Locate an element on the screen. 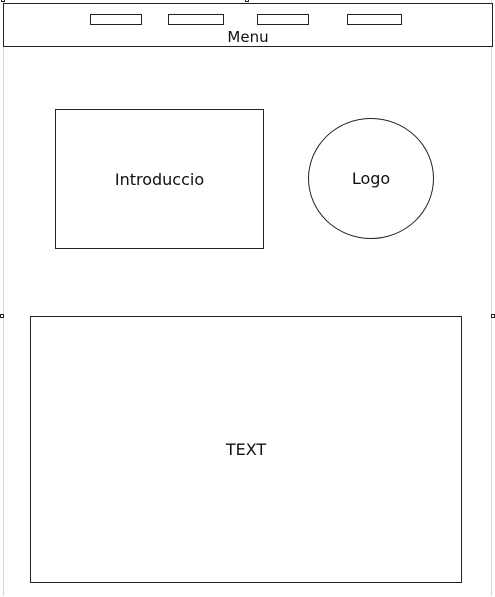  introduction-label: Introduccio is located at coordinates (159, 179).